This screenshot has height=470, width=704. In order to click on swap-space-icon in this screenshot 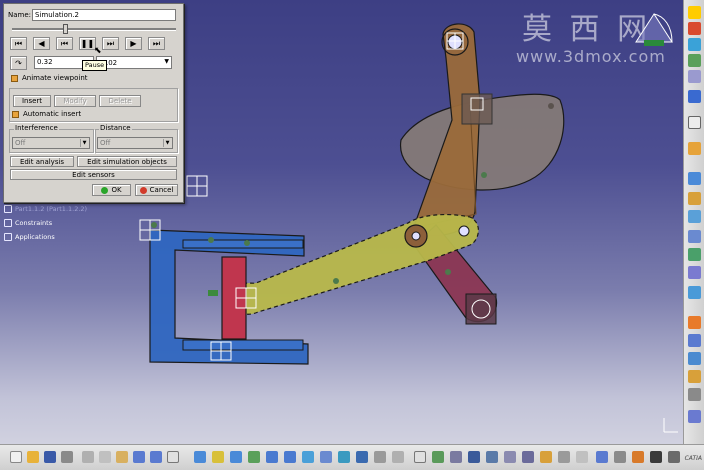, I will do `click(398, 457)`.